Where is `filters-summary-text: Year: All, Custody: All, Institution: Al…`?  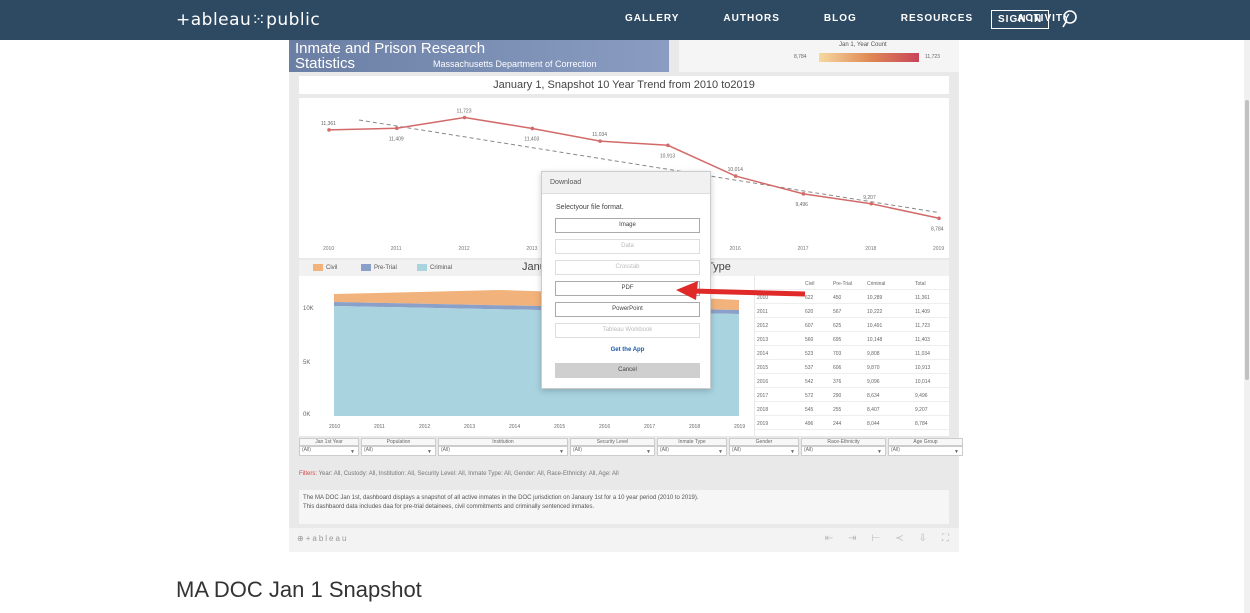
filters-summary-text: Year: All, Custody: All, Institution: Al… is located at coordinates (468, 474).